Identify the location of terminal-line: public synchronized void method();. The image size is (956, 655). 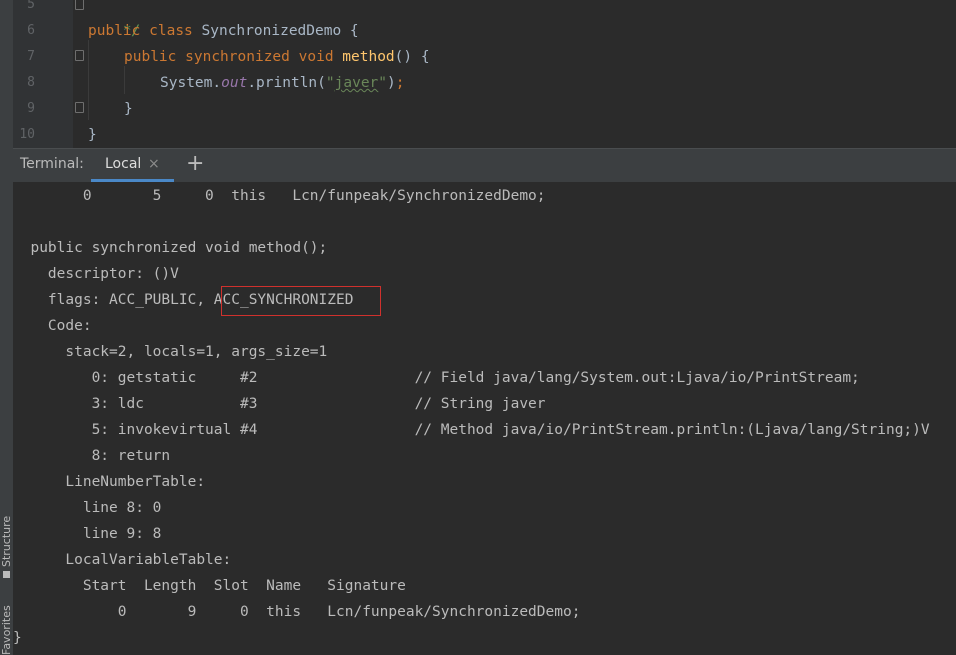
(170, 248).